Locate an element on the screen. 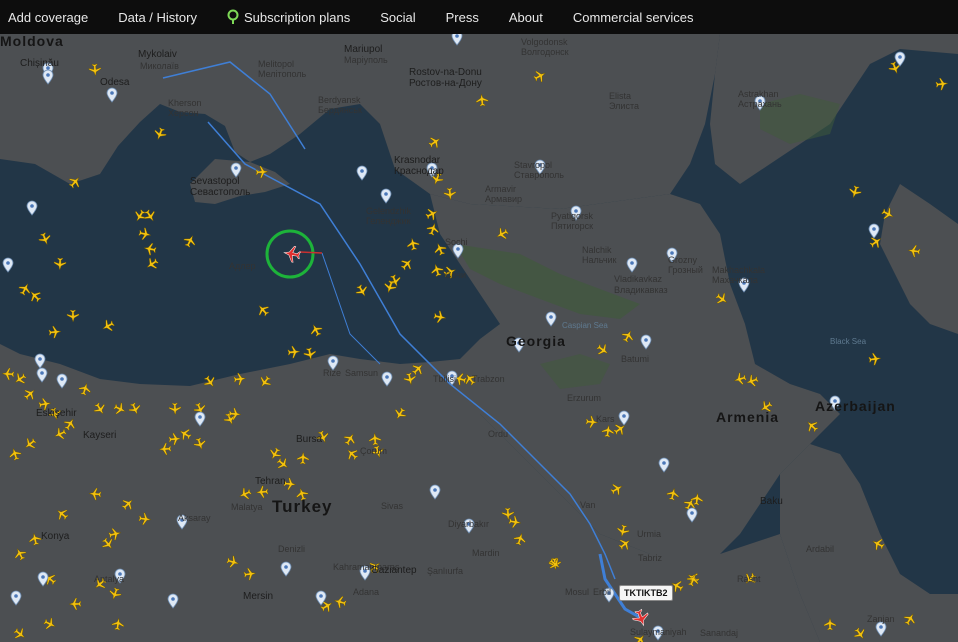  map-label: Armavir is located at coordinates (500, 189).